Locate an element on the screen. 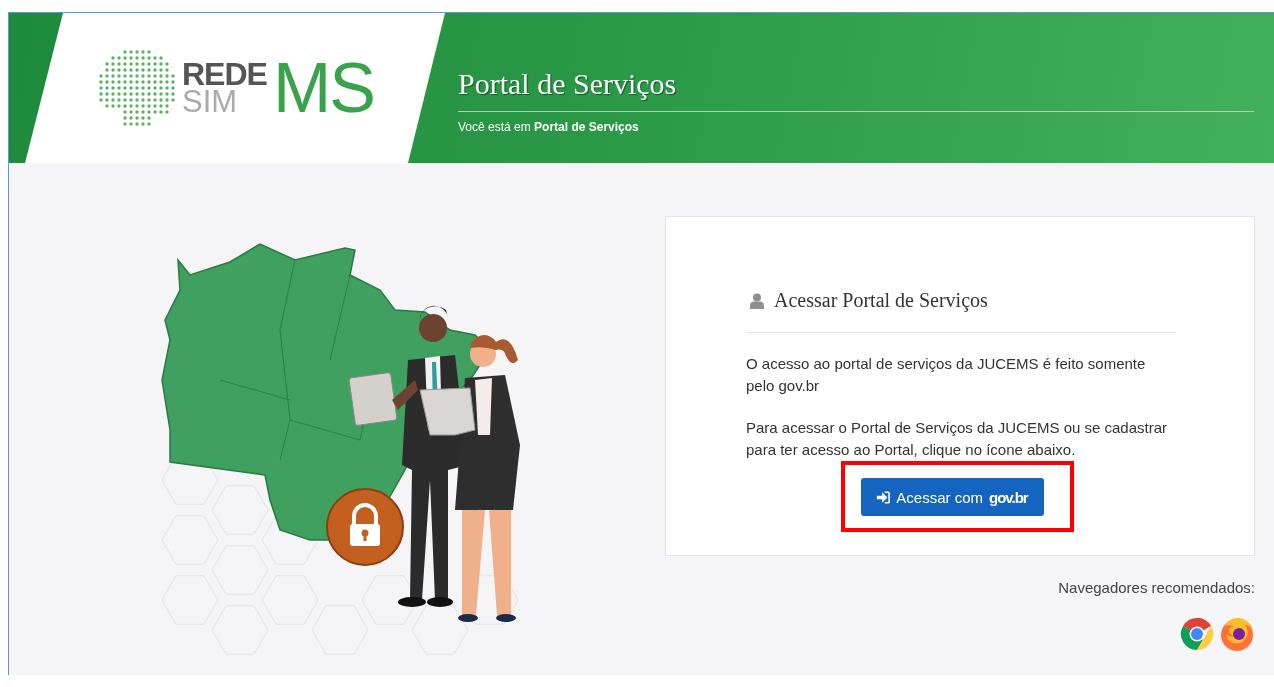 The height and width of the screenshot is (687, 1274). browsers-label: Navegadores recomendados: is located at coordinates (1156, 587).